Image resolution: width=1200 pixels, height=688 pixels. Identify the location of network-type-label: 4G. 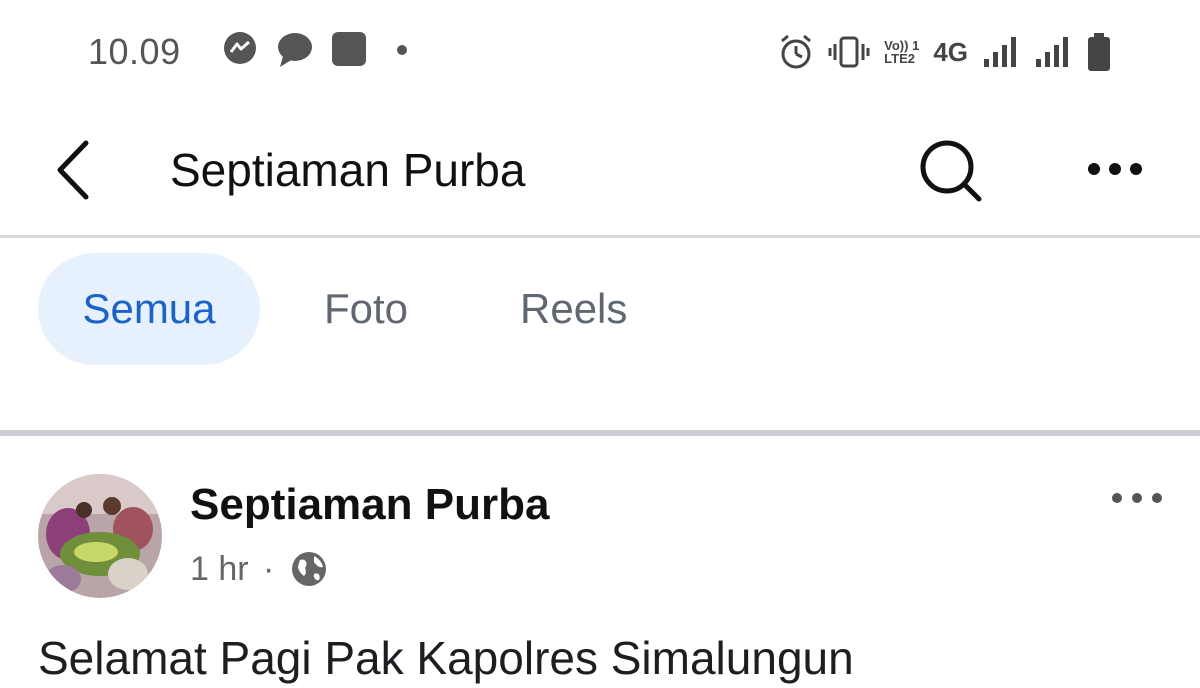
(950, 52).